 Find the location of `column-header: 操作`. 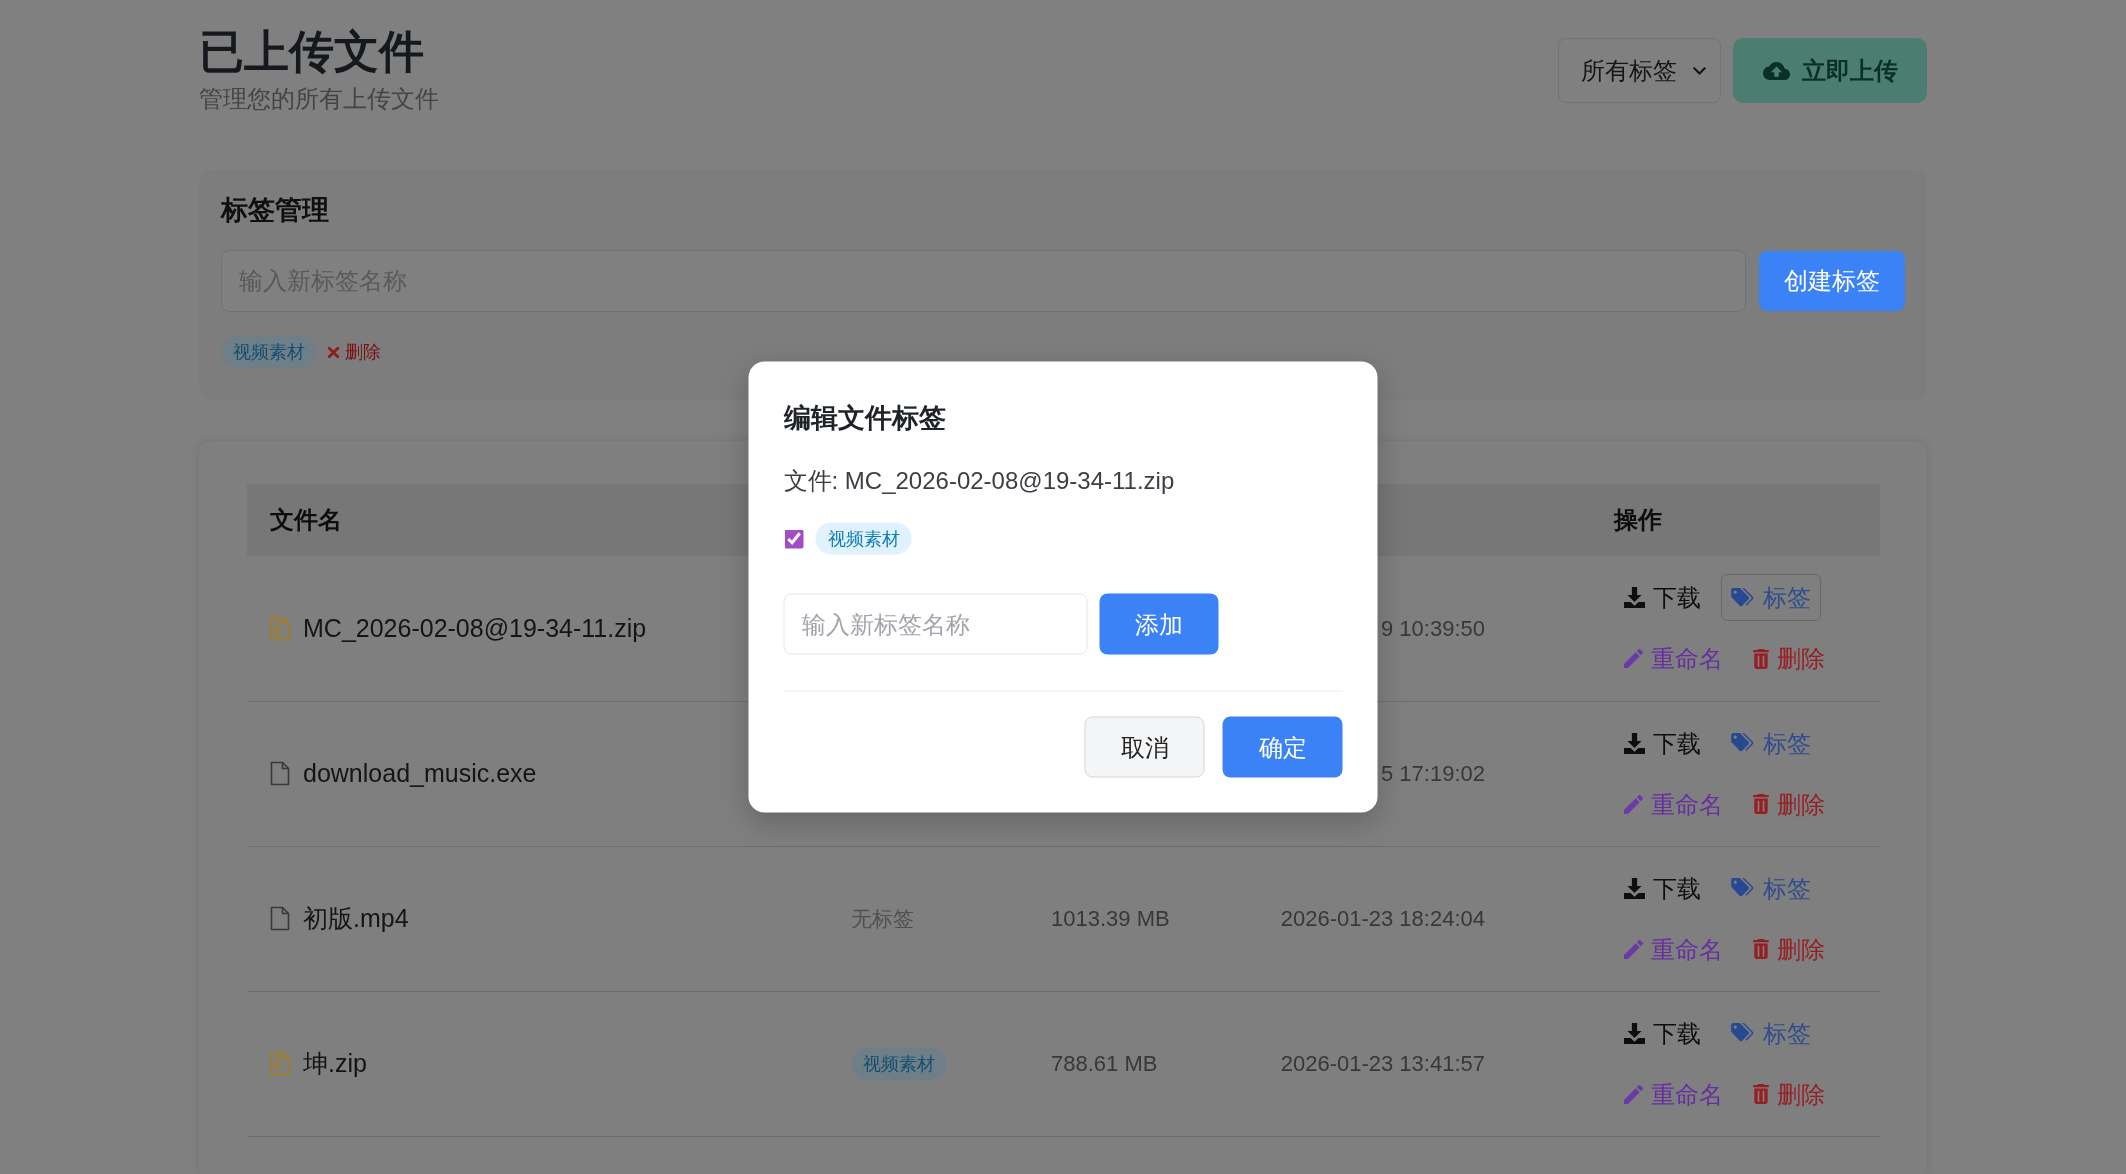

column-header: 操作 is located at coordinates (1638, 519).